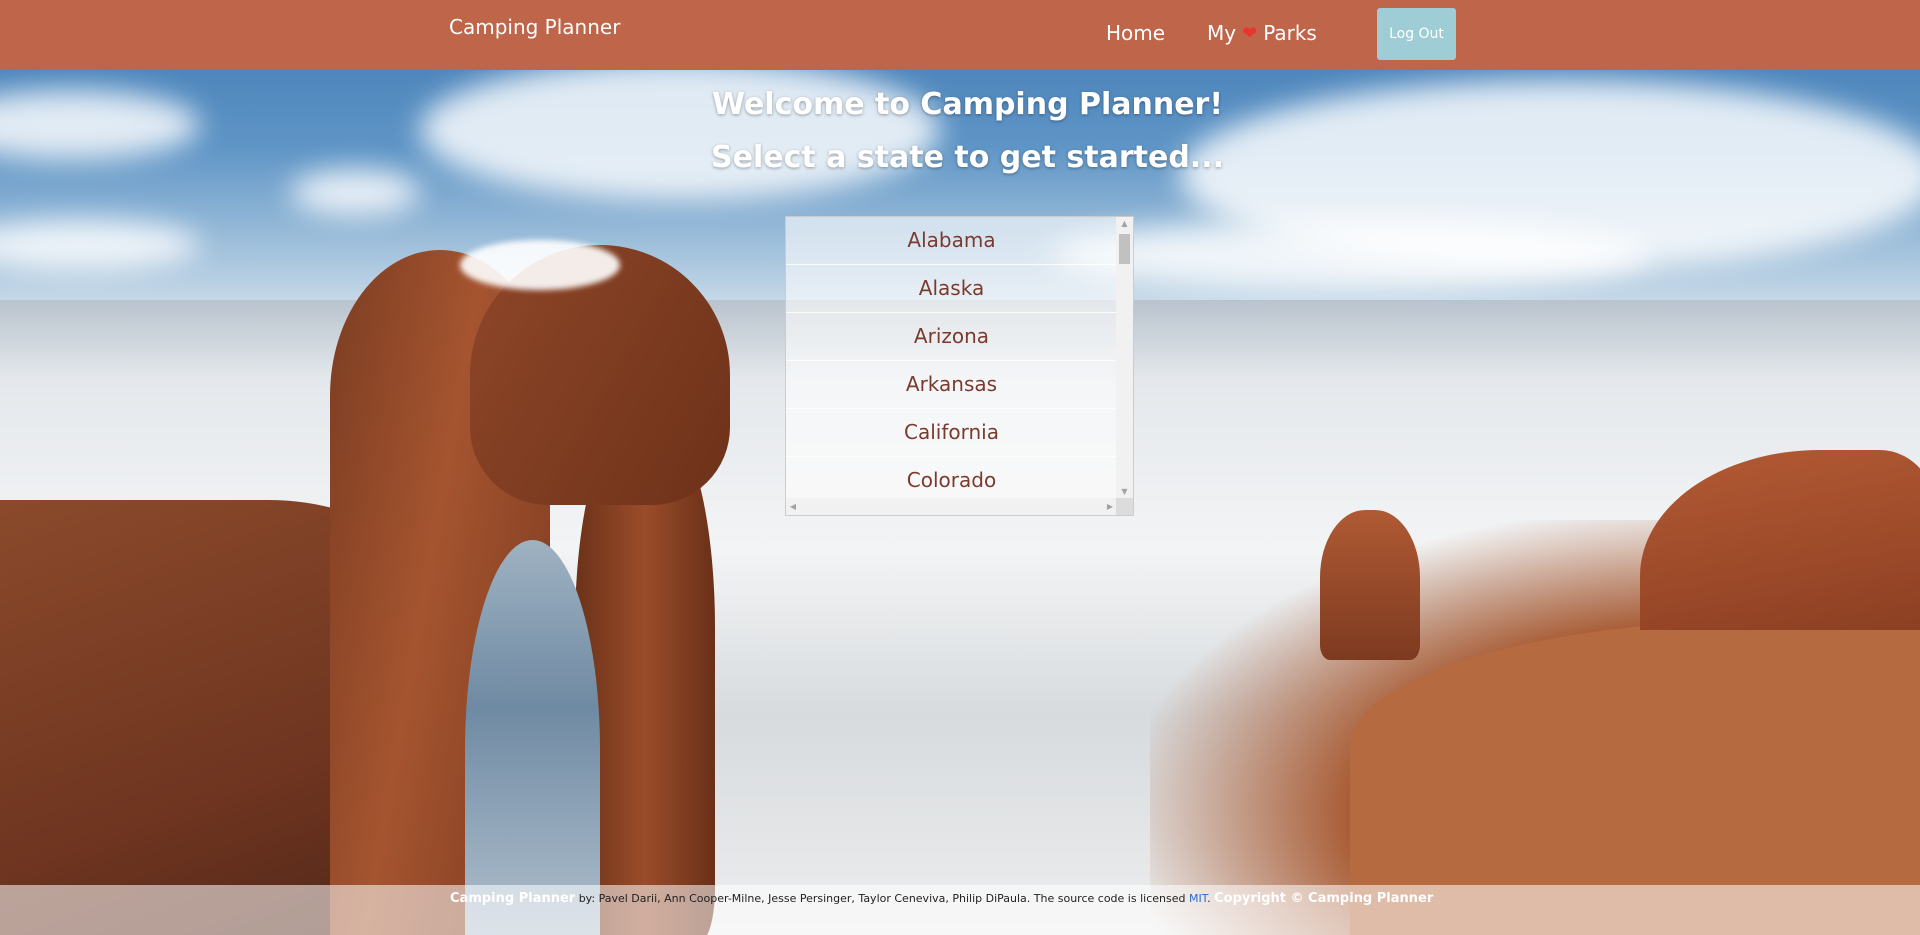  What do you see at coordinates (1262, 33) in the screenshot?
I see `nav-my-parks-link: My ❤ Parks` at bounding box center [1262, 33].